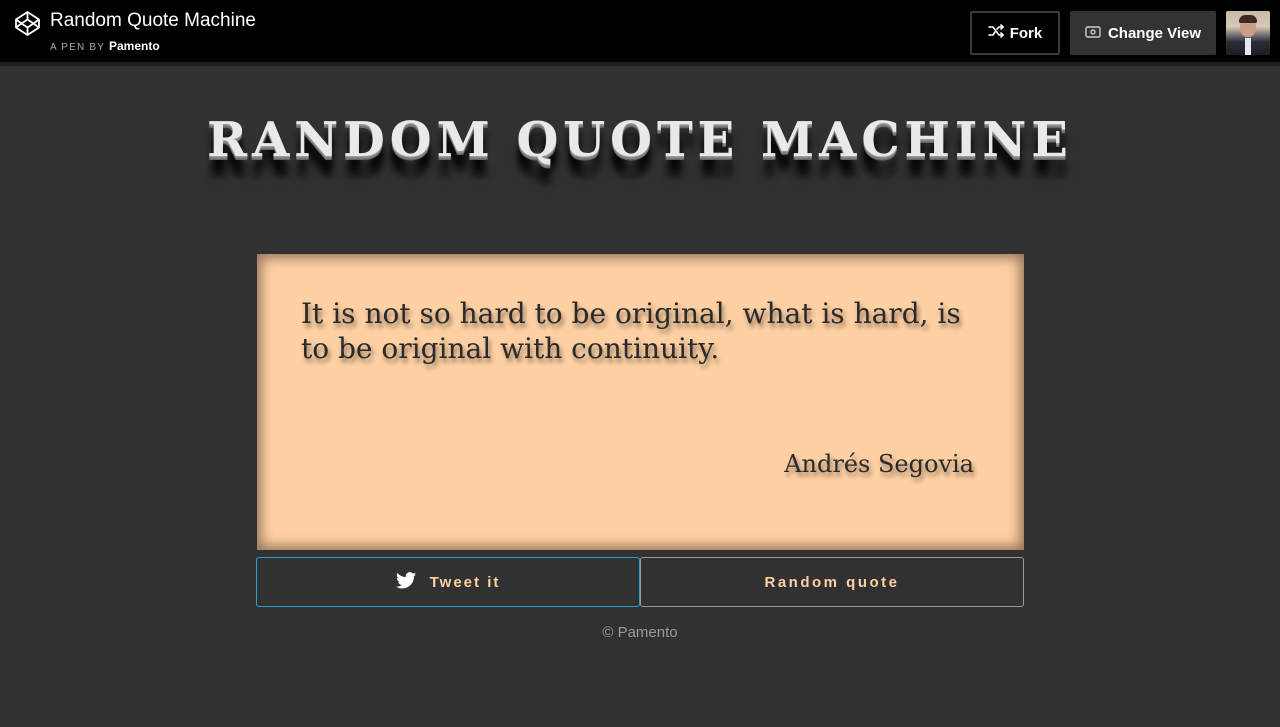  I want to click on pen-byline: A PEN BY Pamento, so click(105, 46).